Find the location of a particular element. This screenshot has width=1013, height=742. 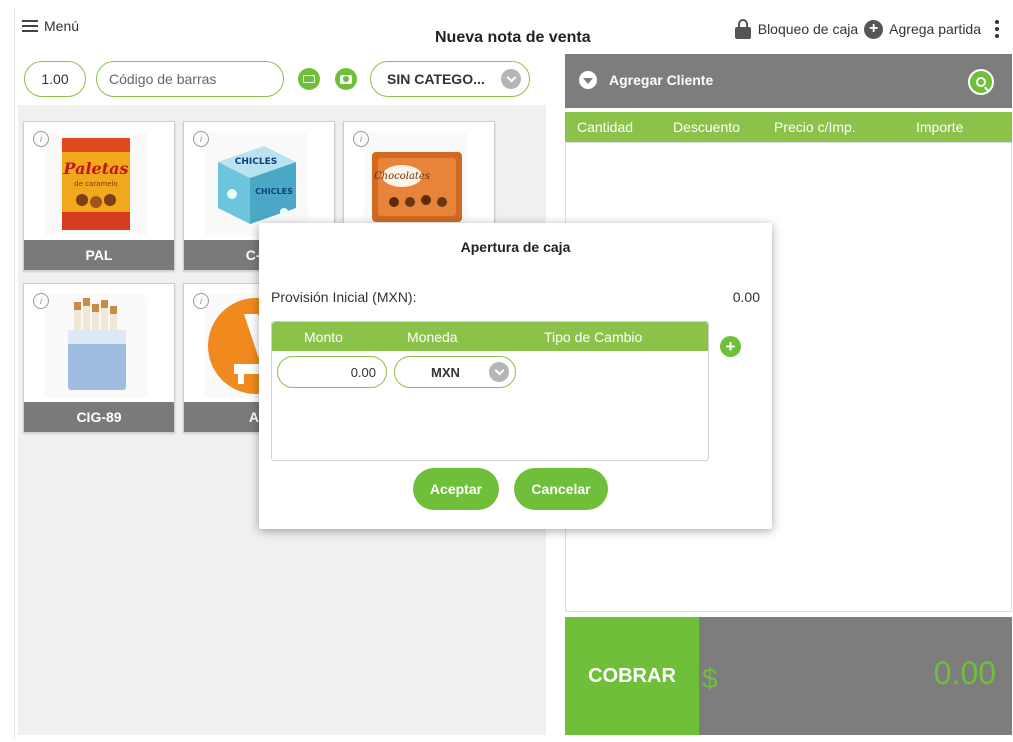

customer-bar: Agregar Cliente is located at coordinates (788, 81).